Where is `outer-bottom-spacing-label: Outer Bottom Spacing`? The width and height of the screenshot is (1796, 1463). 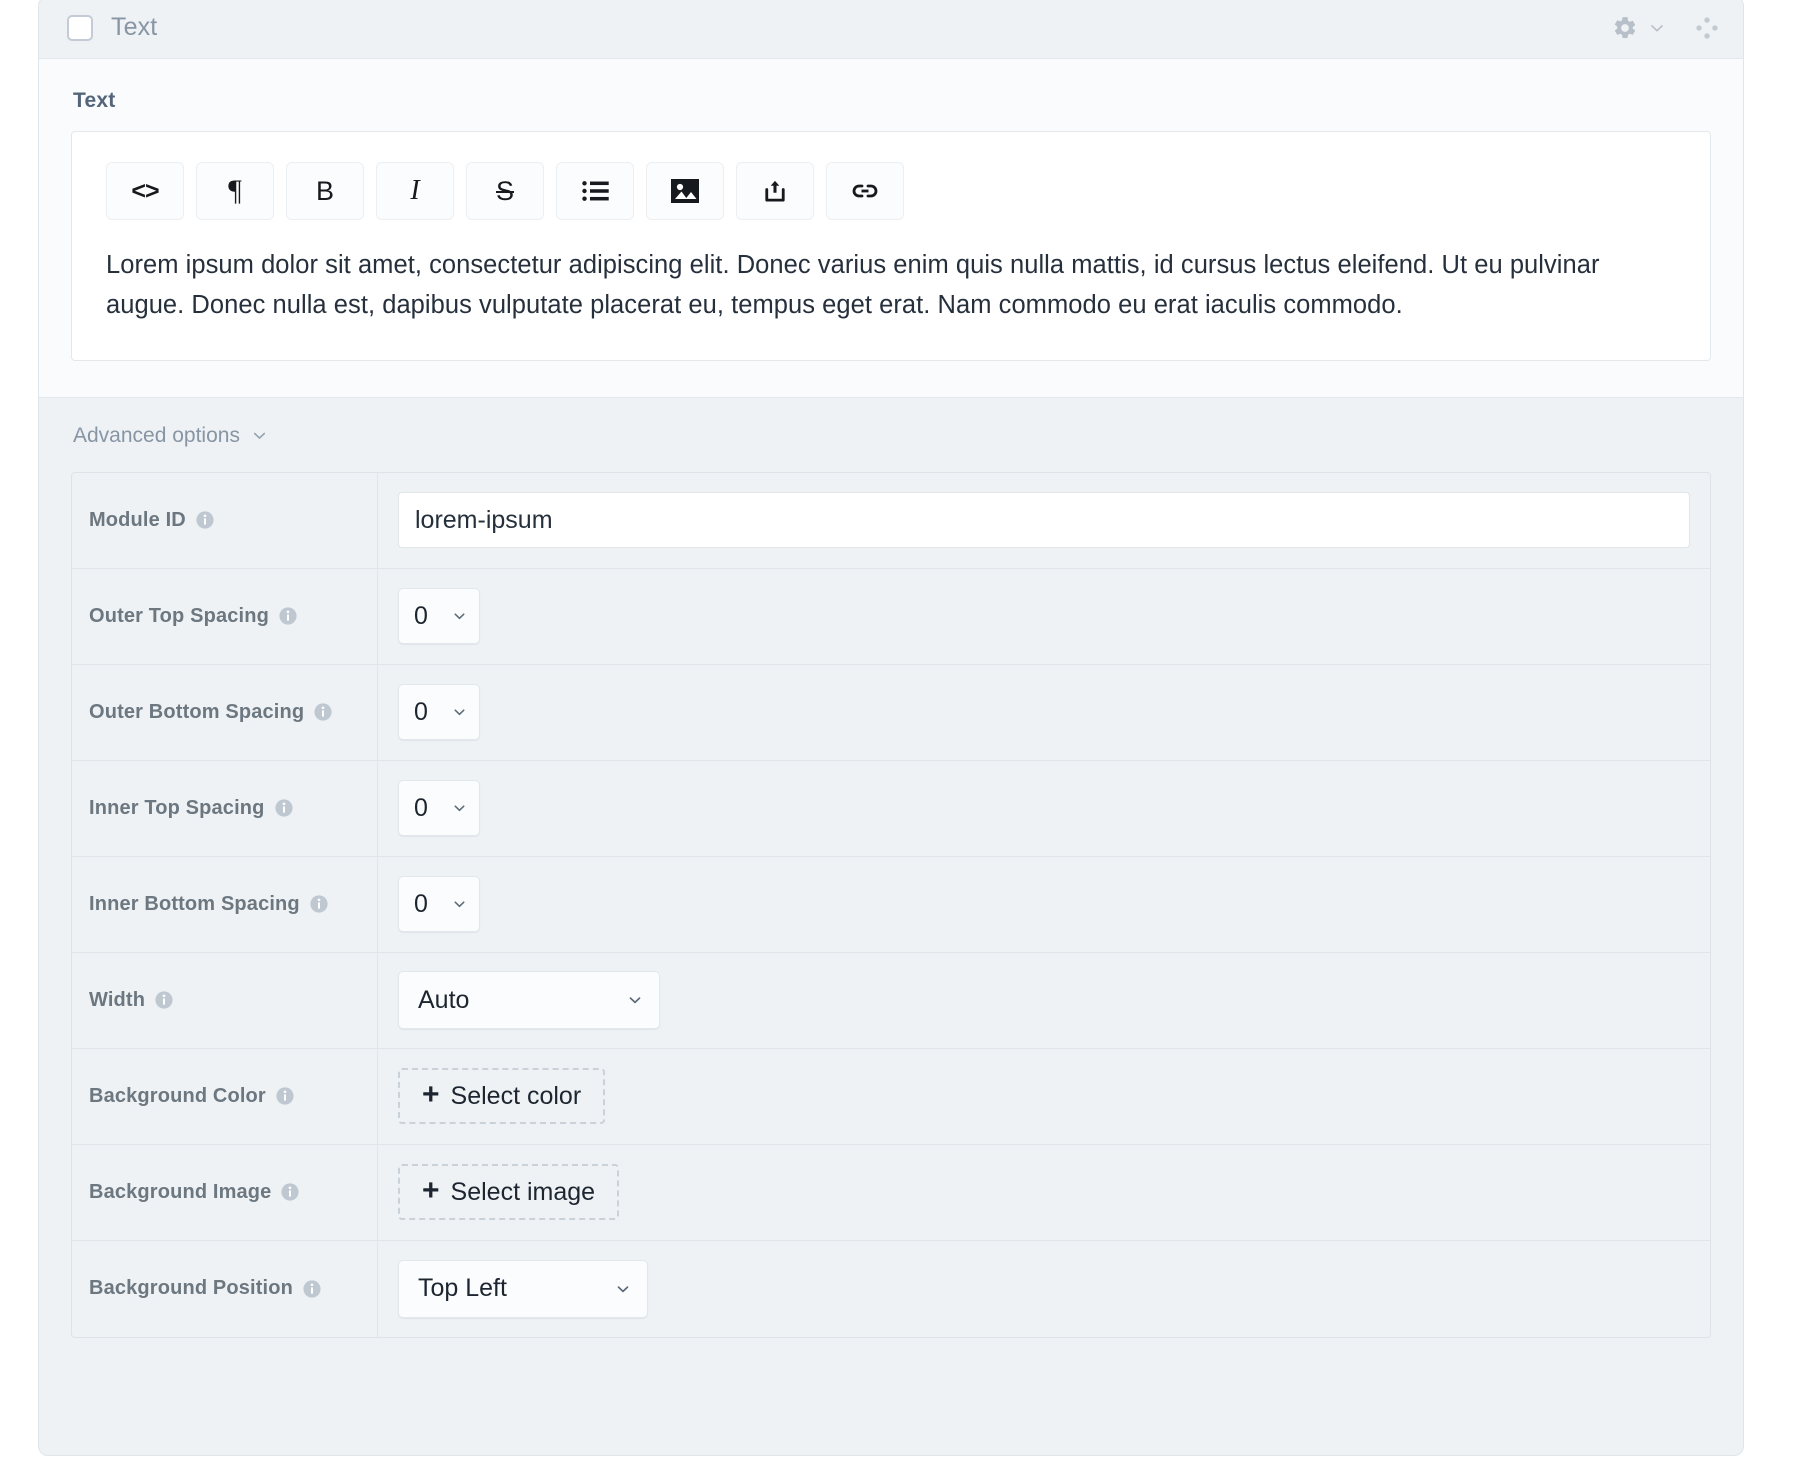 outer-bottom-spacing-label: Outer Bottom Spacing is located at coordinates (197, 711).